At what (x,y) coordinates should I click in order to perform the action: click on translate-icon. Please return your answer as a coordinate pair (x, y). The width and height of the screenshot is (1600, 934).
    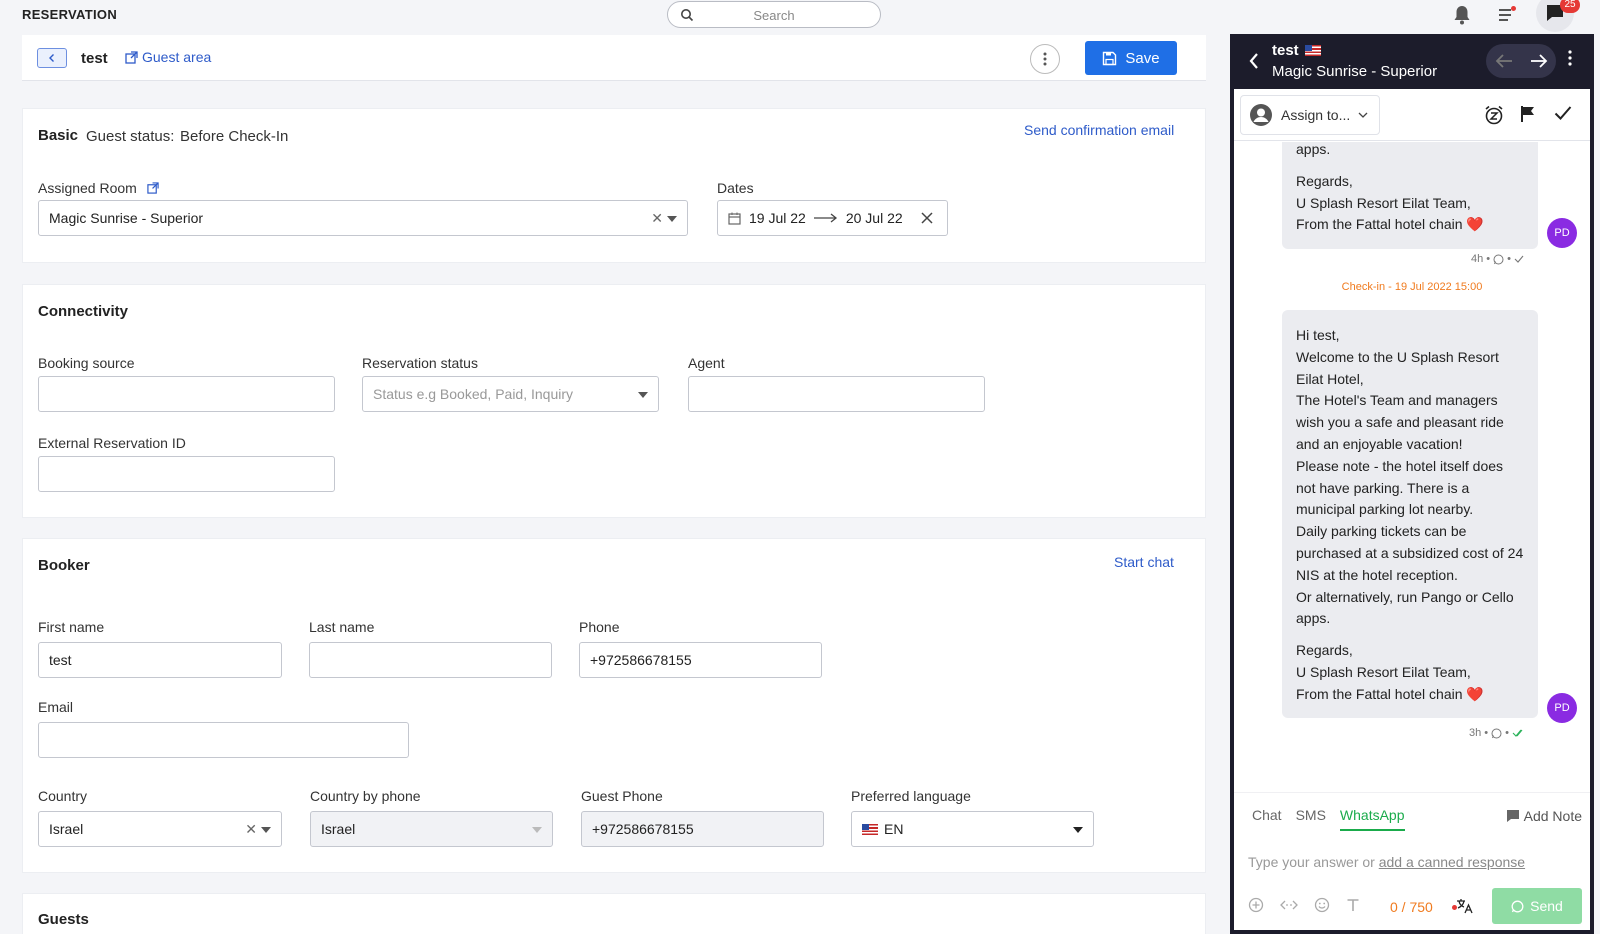
    Looking at the image, I should click on (1465, 906).